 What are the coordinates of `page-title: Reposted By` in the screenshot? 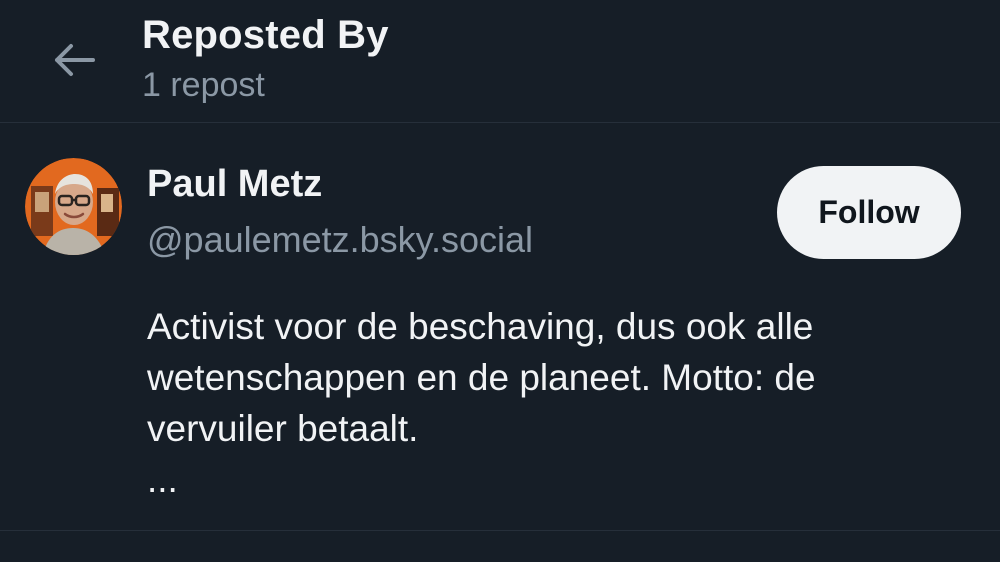 It's located at (265, 35).